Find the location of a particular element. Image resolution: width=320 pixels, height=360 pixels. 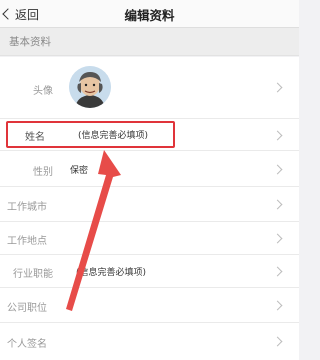

row-work-location: 工作地点 is located at coordinates (149, 238).